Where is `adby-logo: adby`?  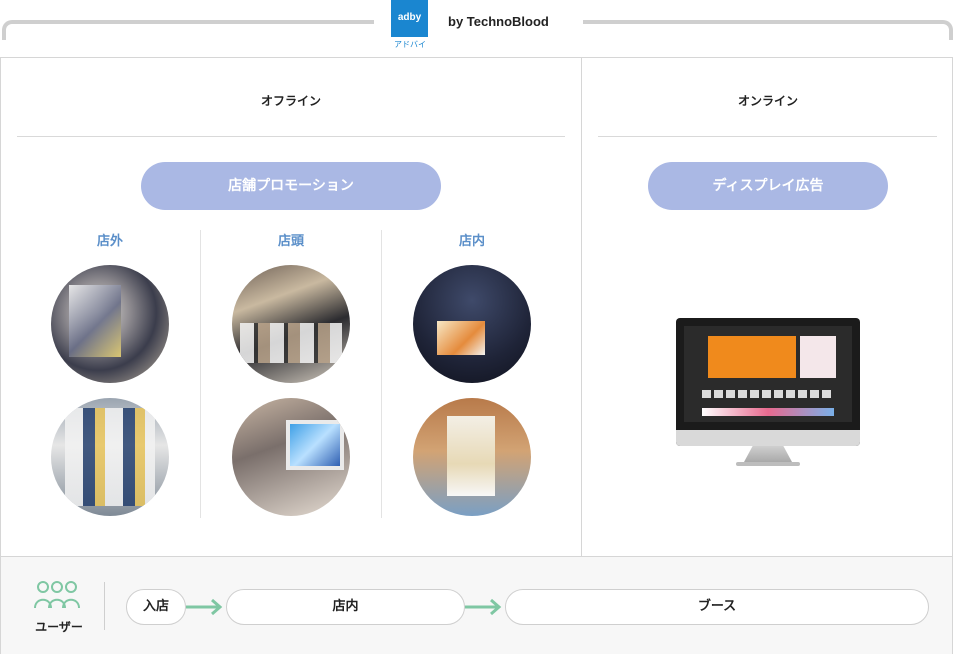
adby-logo: adby is located at coordinates (409, 18).